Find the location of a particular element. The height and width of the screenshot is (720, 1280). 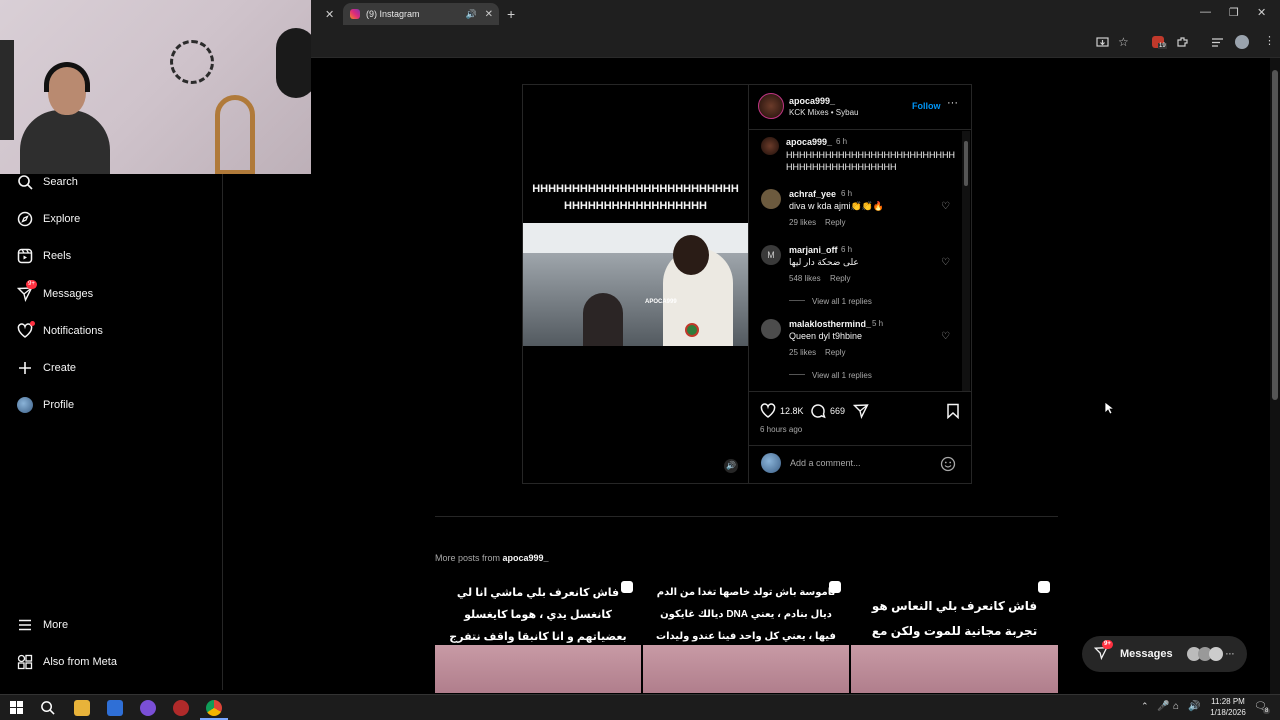

comment-username: achraf_yee is located at coordinates (812, 194).